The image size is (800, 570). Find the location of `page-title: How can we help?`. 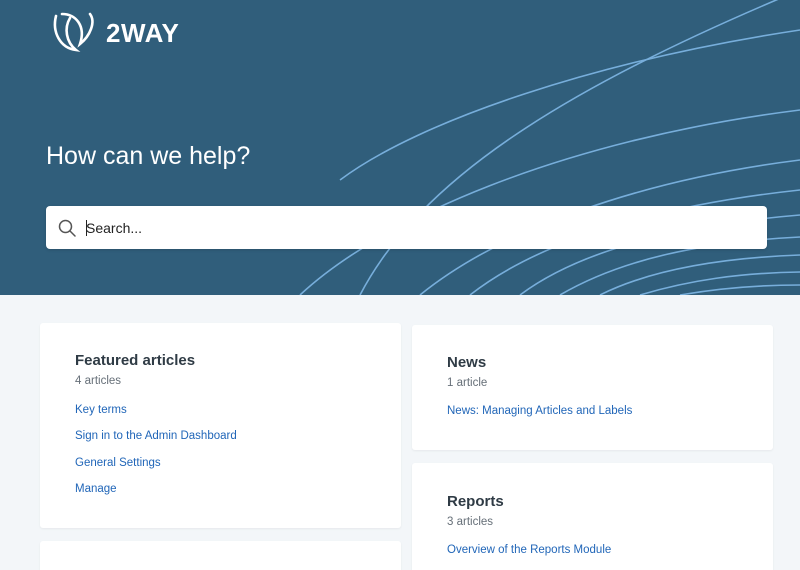

page-title: How can we help? is located at coordinates (148, 156).